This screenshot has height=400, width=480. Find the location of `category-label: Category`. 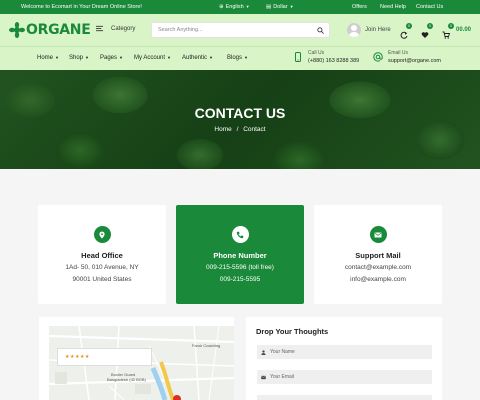

category-label: Category is located at coordinates (123, 28).